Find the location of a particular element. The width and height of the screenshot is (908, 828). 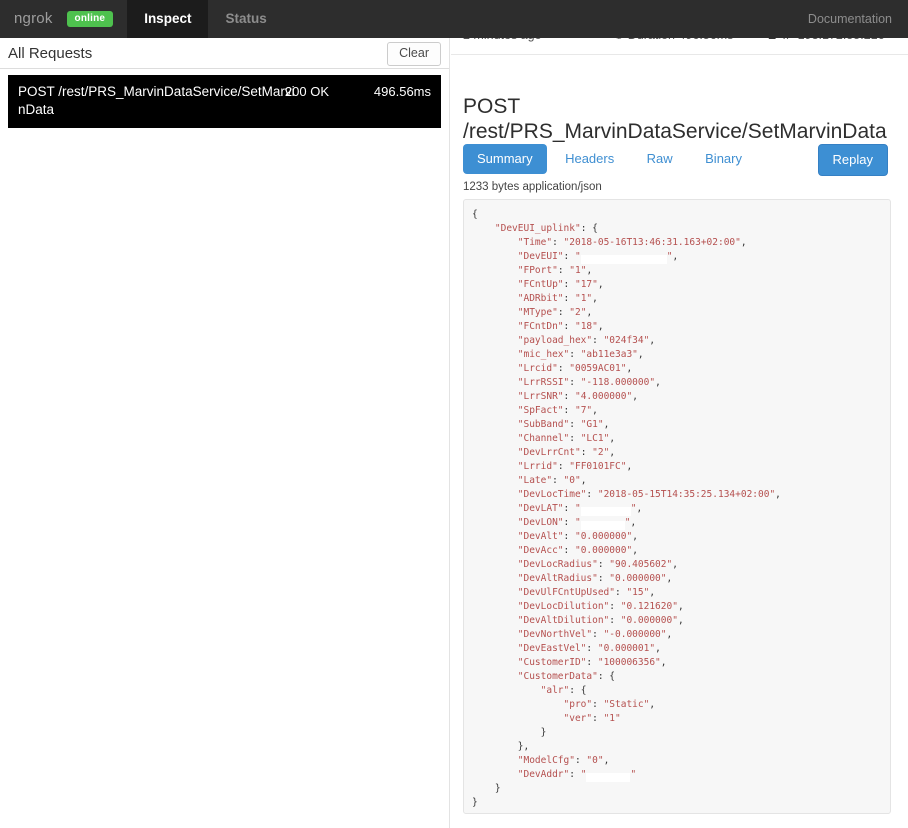

detail-tabs: Summary Headers Raw Binary Replay is located at coordinates (680, 160).